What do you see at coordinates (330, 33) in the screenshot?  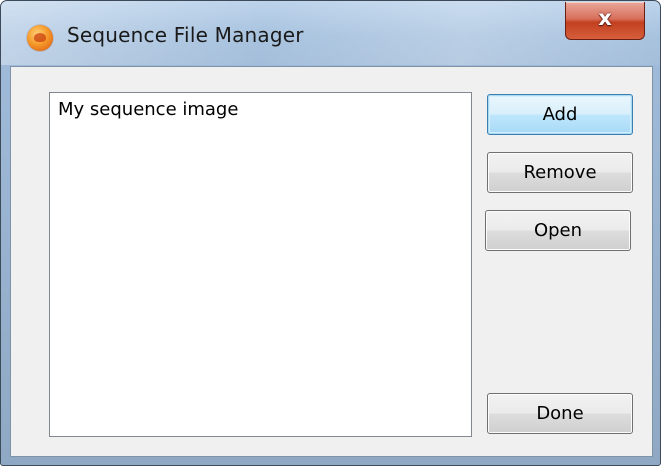 I see `title-bar: Sequence File Manager x` at bounding box center [330, 33].